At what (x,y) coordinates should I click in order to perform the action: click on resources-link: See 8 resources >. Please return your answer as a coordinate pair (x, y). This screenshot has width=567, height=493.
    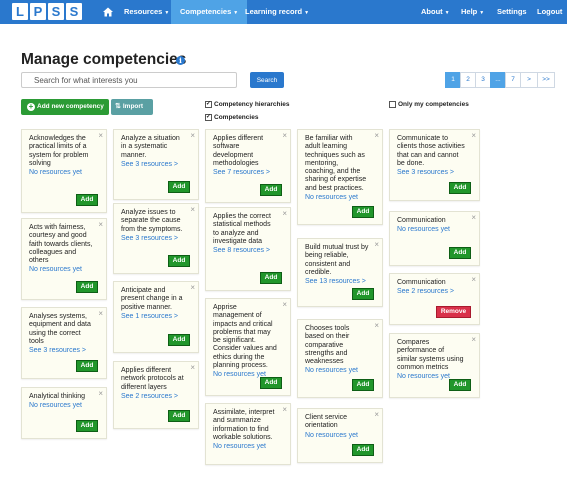
    Looking at the image, I should click on (248, 250).